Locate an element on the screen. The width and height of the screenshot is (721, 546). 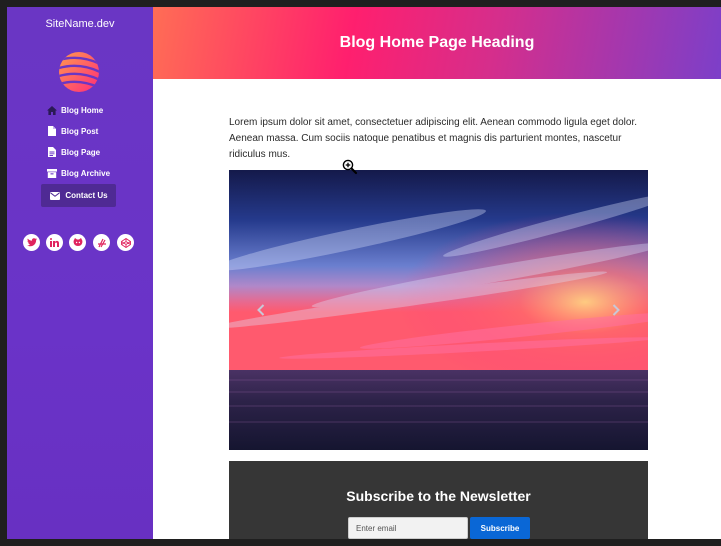
sidebar-item-blog-page: Blog Page is located at coordinates (73, 152).